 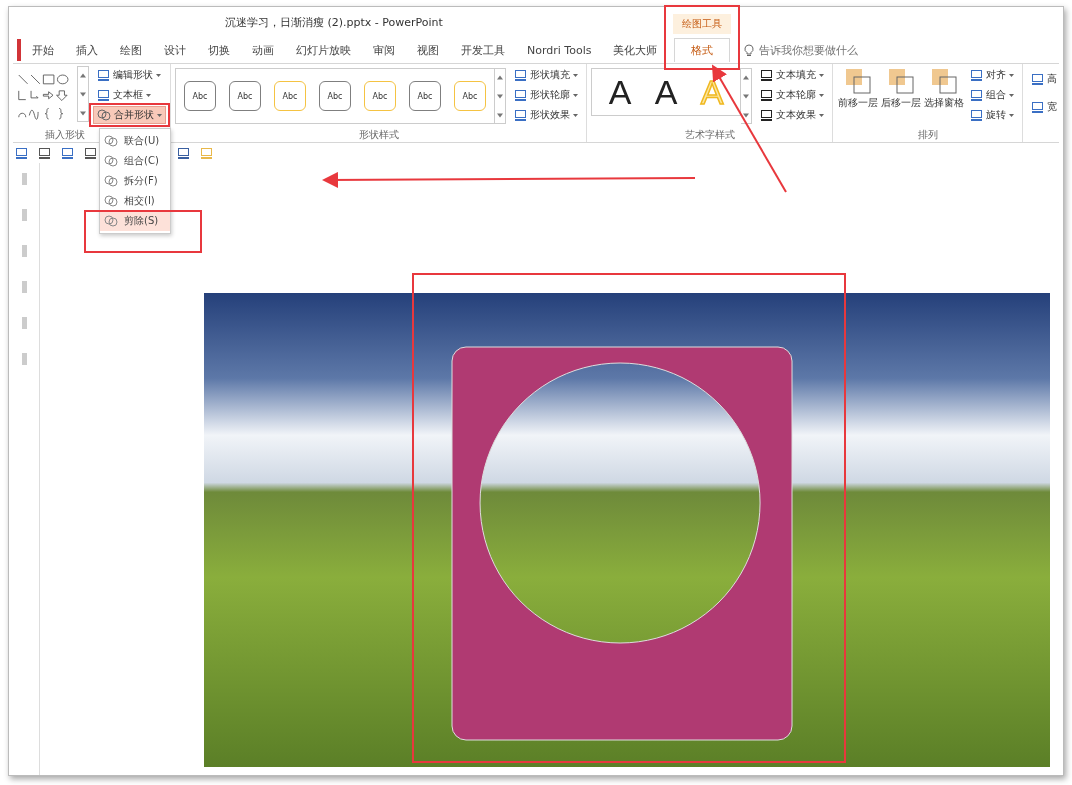 I want to click on ribbon-tab: 幻灯片放映, so click(x=323, y=50).